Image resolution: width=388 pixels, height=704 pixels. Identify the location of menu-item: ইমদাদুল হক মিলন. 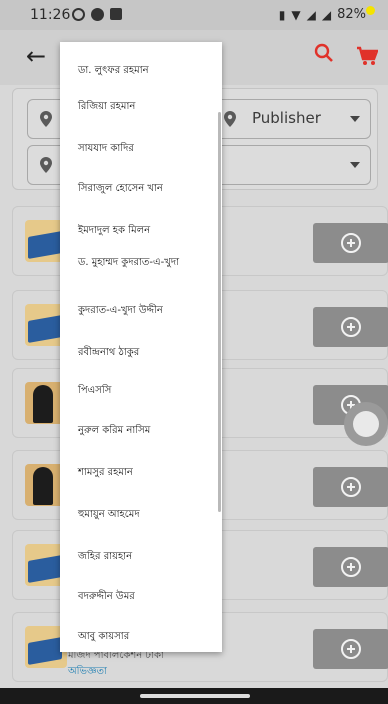
(146, 230).